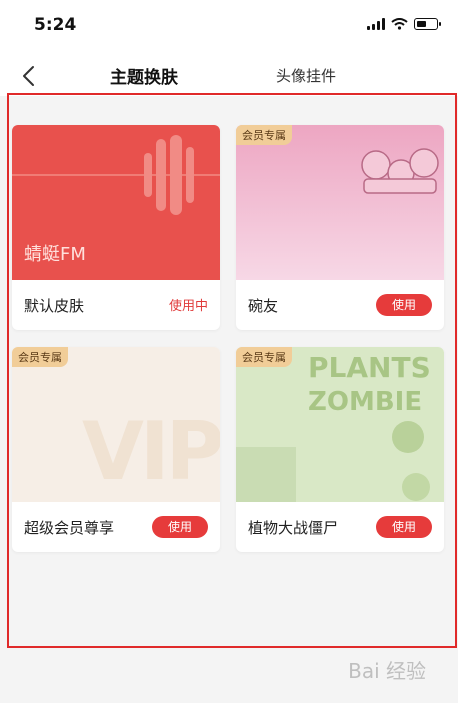  Describe the element at coordinates (399, 24) in the screenshot. I see `wifi-icon` at that location.